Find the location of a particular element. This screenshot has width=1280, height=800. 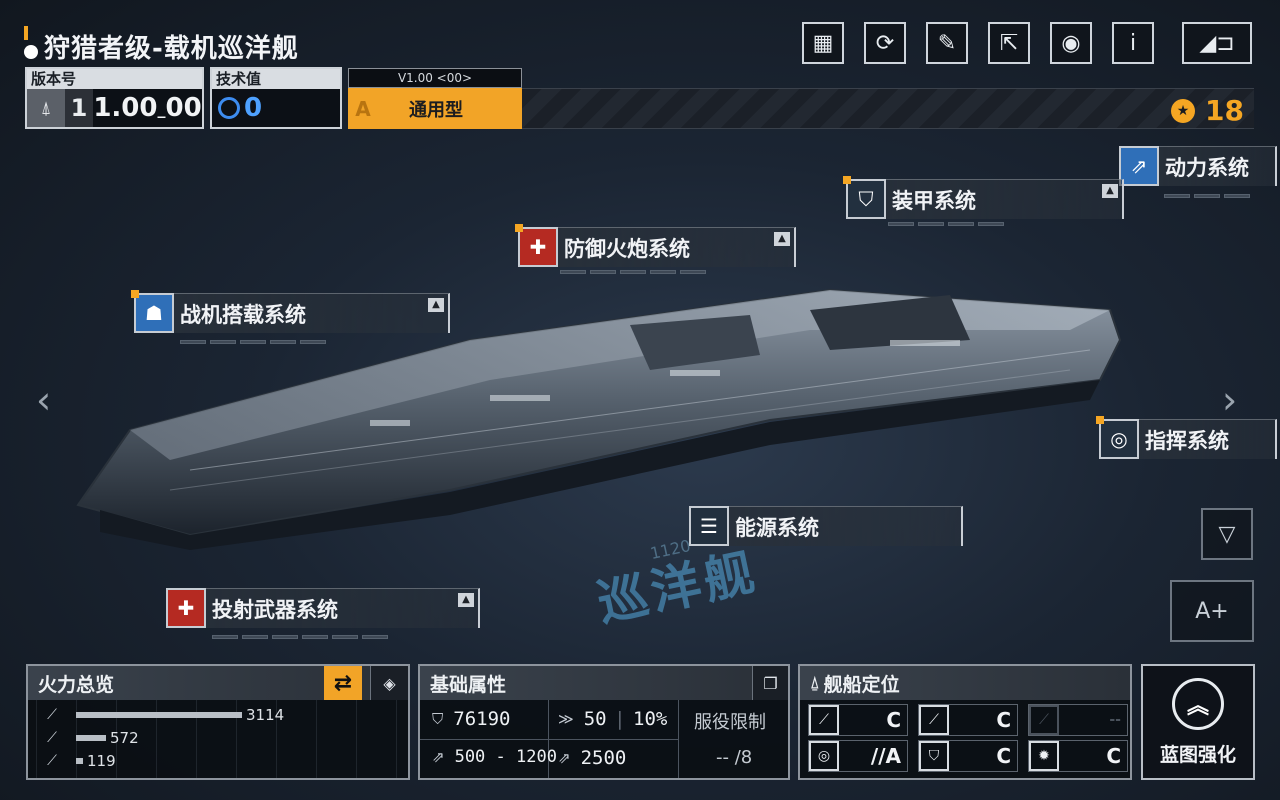

header-stripe is located at coordinates (888, 108).